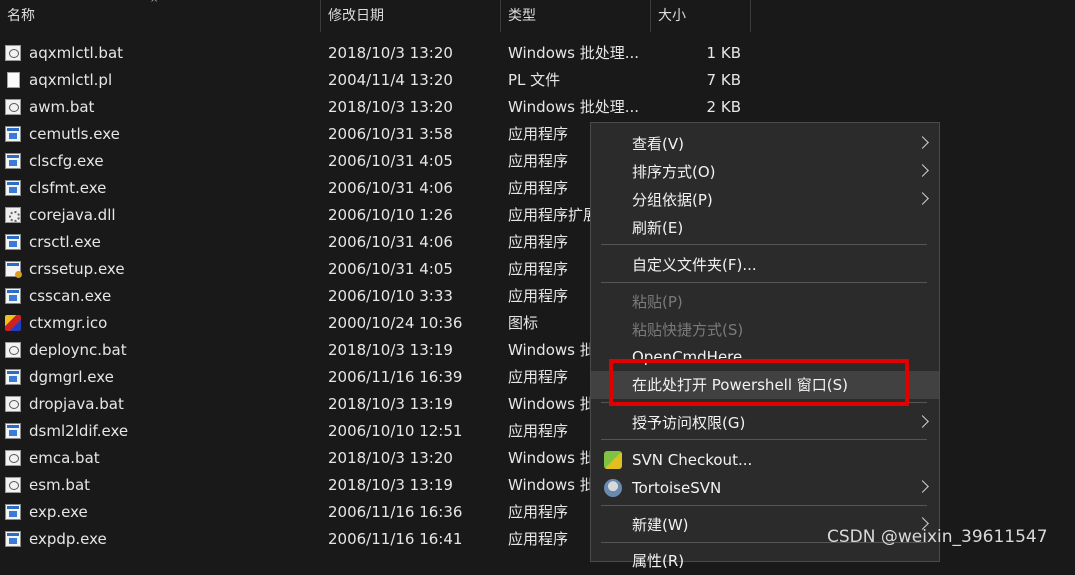 This screenshot has width=1075, height=575. Describe the element at coordinates (13, 323) in the screenshot. I see `ico-file-icon` at that location.